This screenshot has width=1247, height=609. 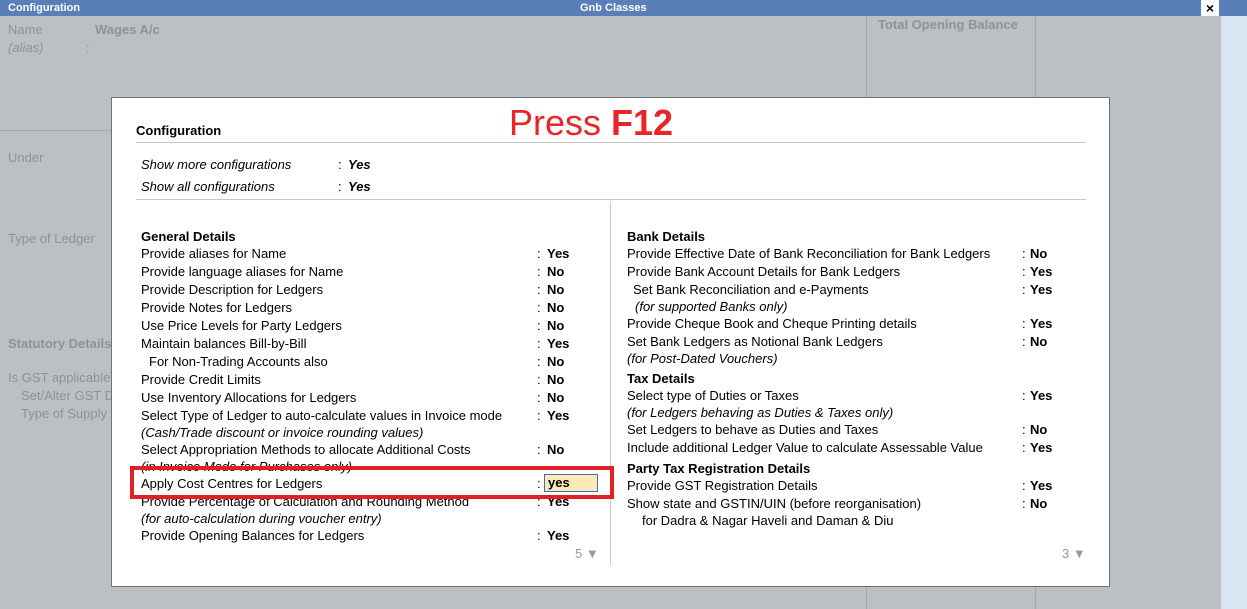 What do you see at coordinates (1074, 553) in the screenshot?
I see `right-page-indicator: 3 ▼` at bounding box center [1074, 553].